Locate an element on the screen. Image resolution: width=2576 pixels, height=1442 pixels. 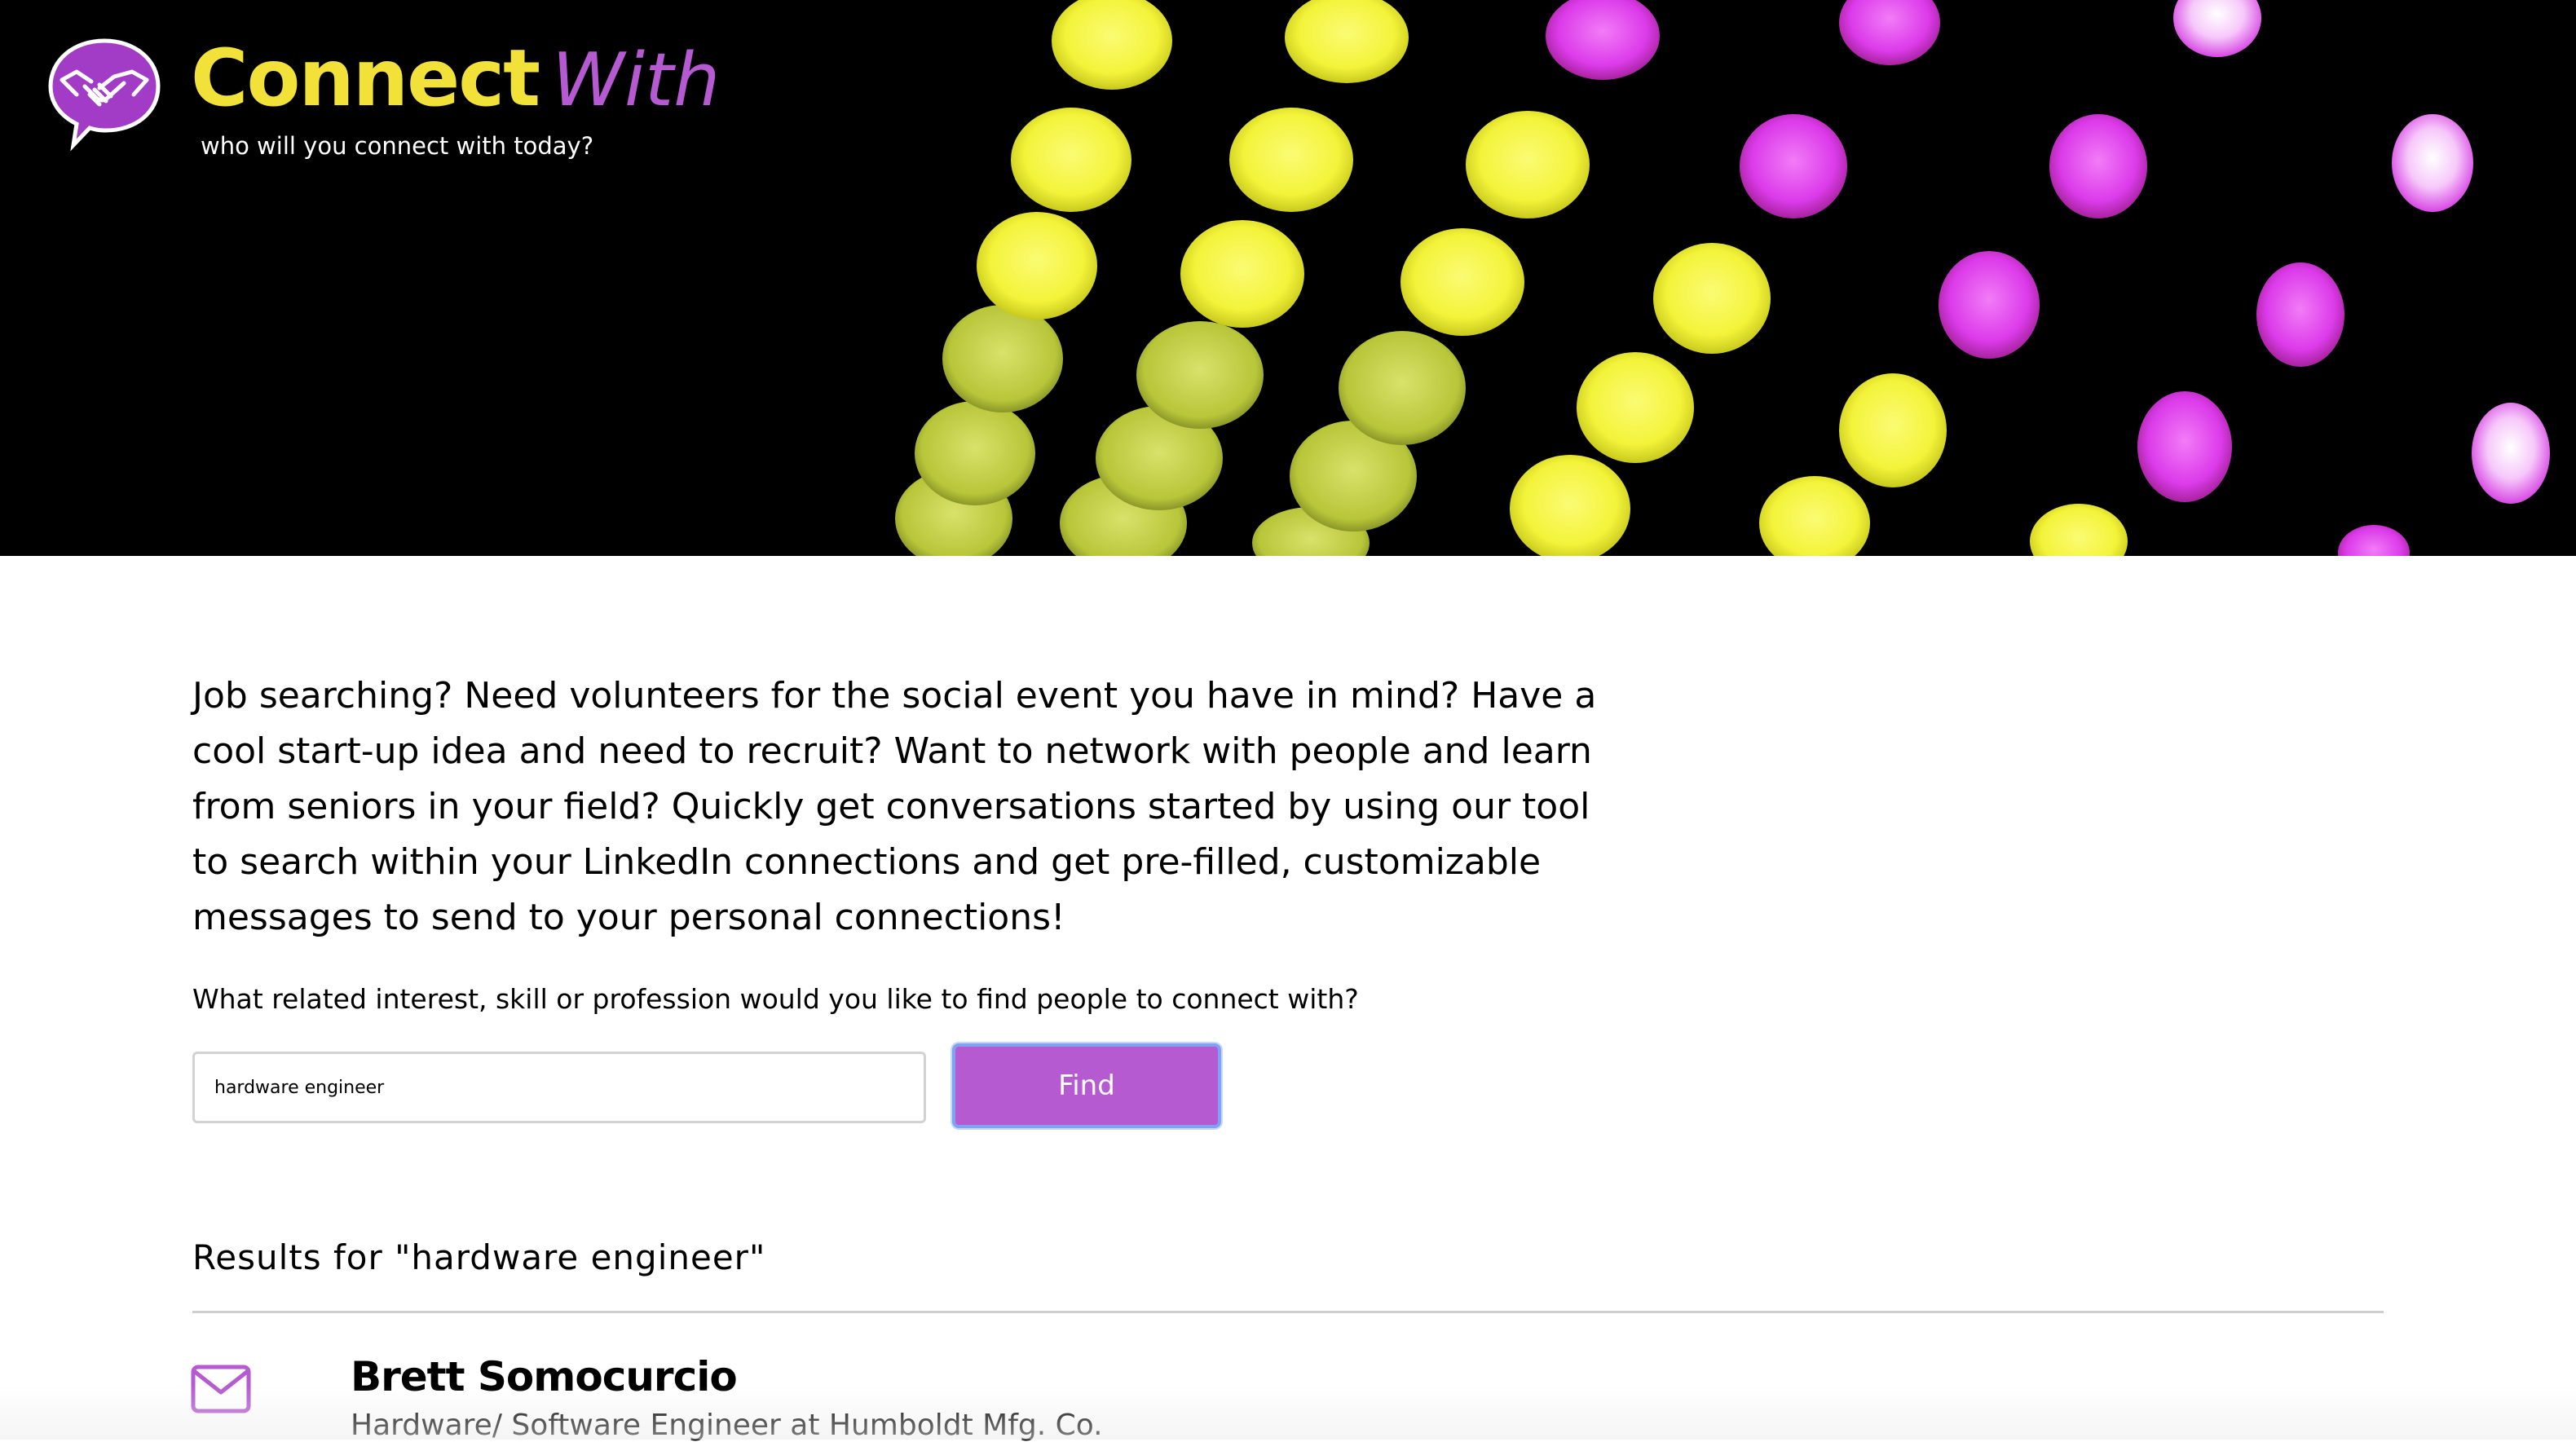
results-divider is located at coordinates (1288, 1312).